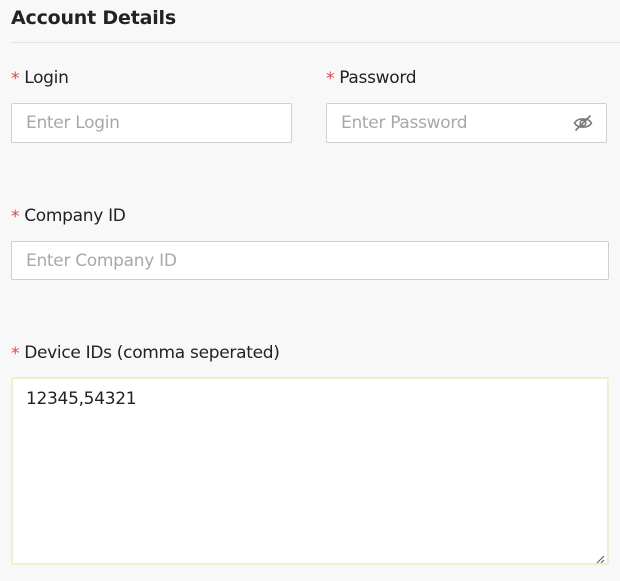 The image size is (620, 581). I want to click on resize-handle-icon, so click(600, 557).